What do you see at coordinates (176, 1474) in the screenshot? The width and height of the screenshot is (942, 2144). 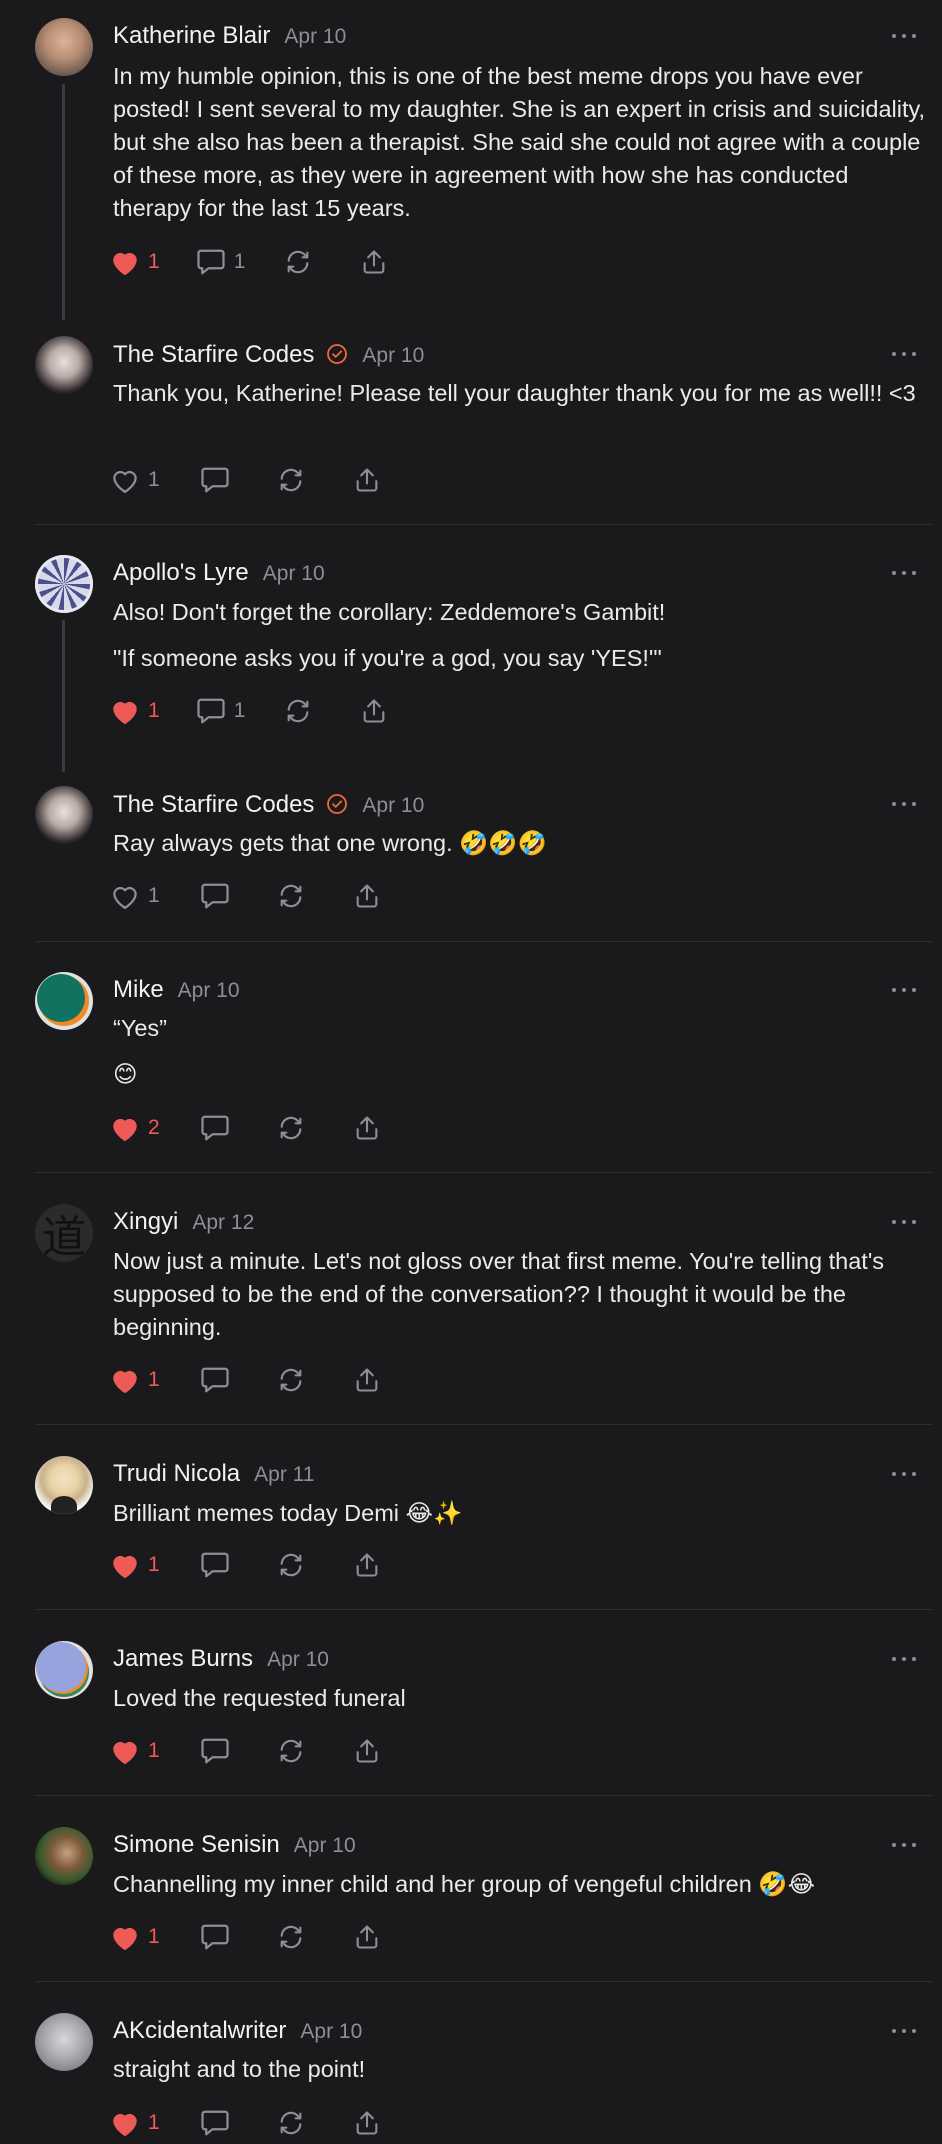 I see `author-name: Trudi Nicola` at bounding box center [176, 1474].